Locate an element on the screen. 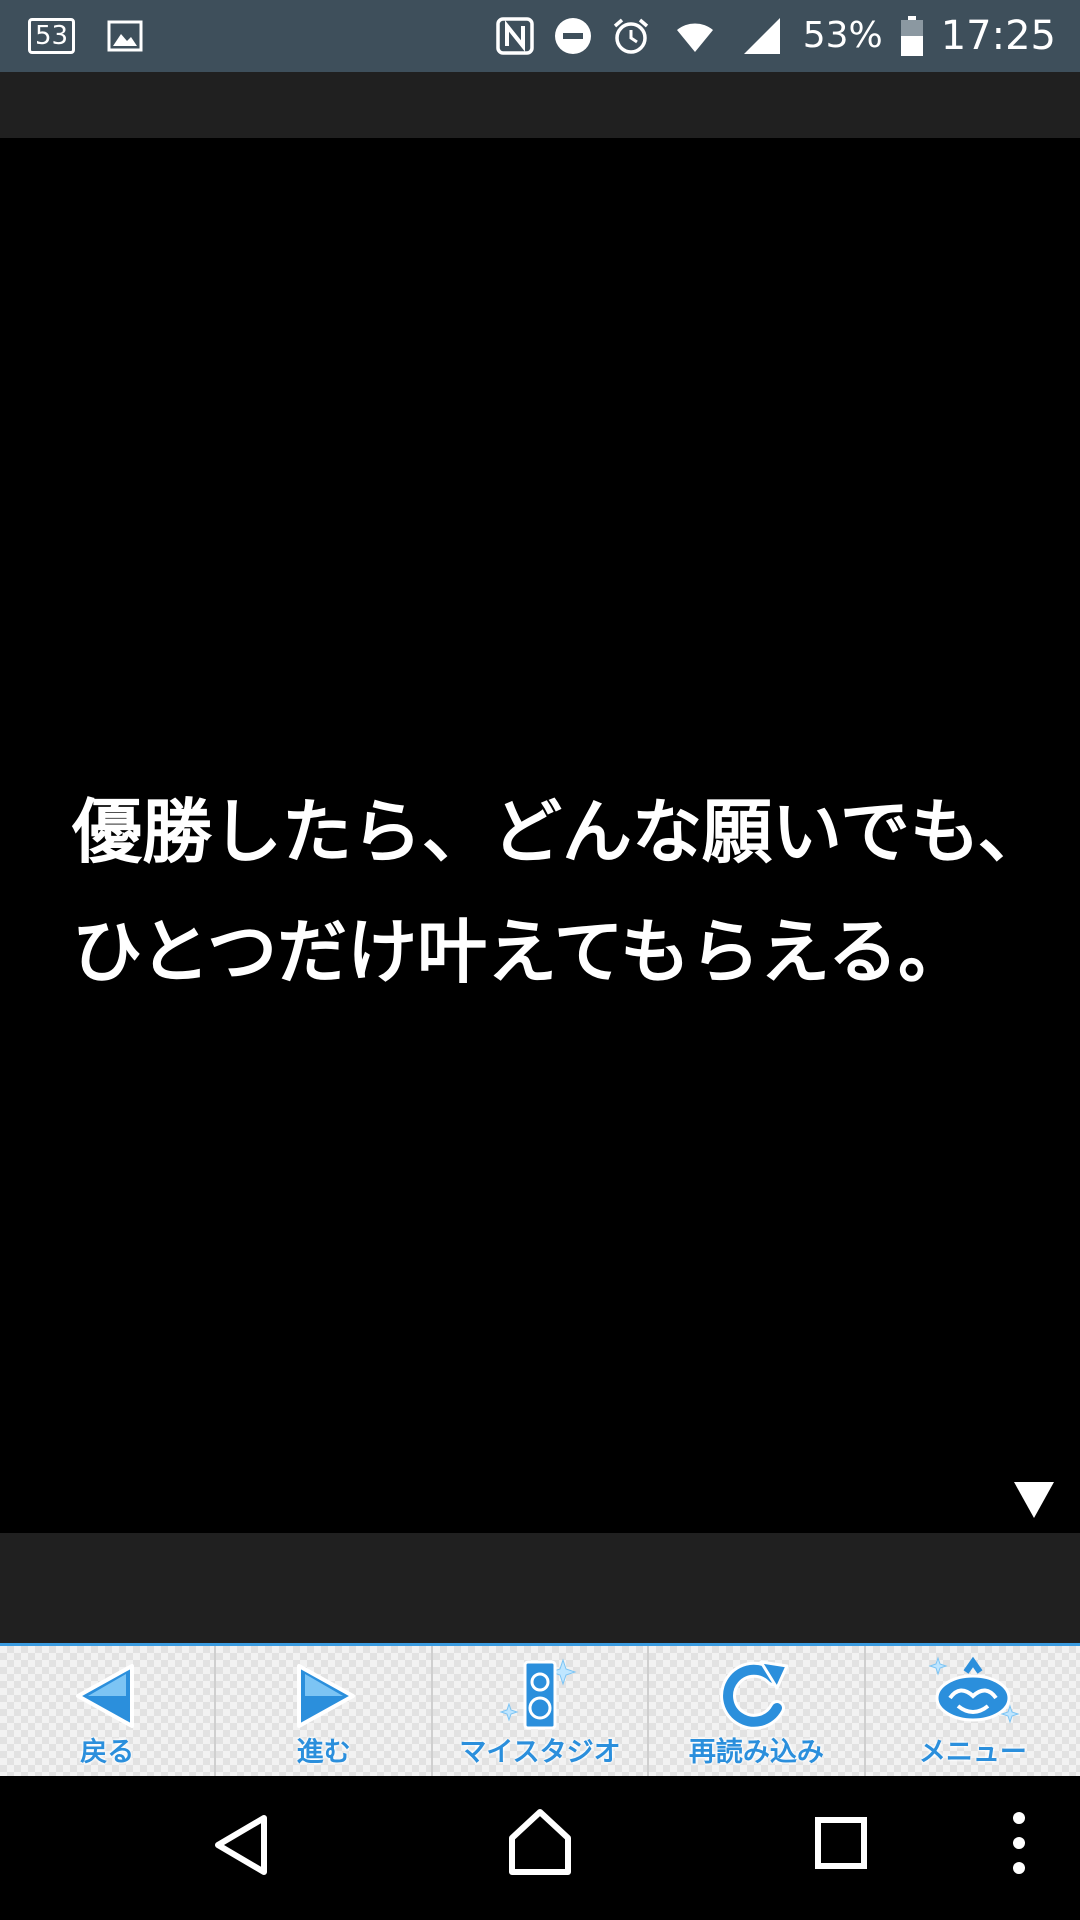  status-bar: 53 53% 17:25 is located at coordinates (540, 36).